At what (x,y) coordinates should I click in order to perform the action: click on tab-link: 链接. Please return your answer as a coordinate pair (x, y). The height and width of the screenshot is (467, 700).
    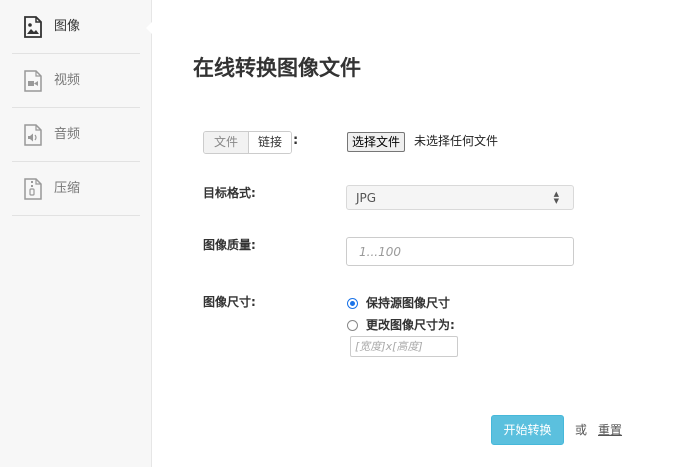
    Looking at the image, I should click on (270, 142).